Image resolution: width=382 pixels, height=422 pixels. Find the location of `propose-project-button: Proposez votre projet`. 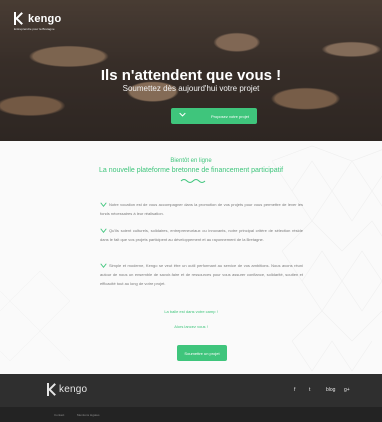

propose-project-button: Proposez votre projet is located at coordinates (214, 116).